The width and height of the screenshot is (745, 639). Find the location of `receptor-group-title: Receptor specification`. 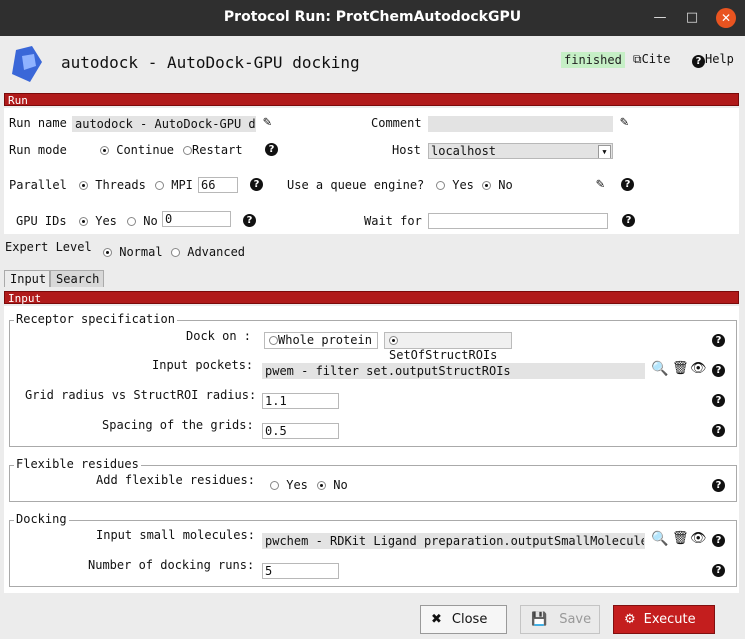

receptor-group-title: Receptor specification is located at coordinates (95, 319).